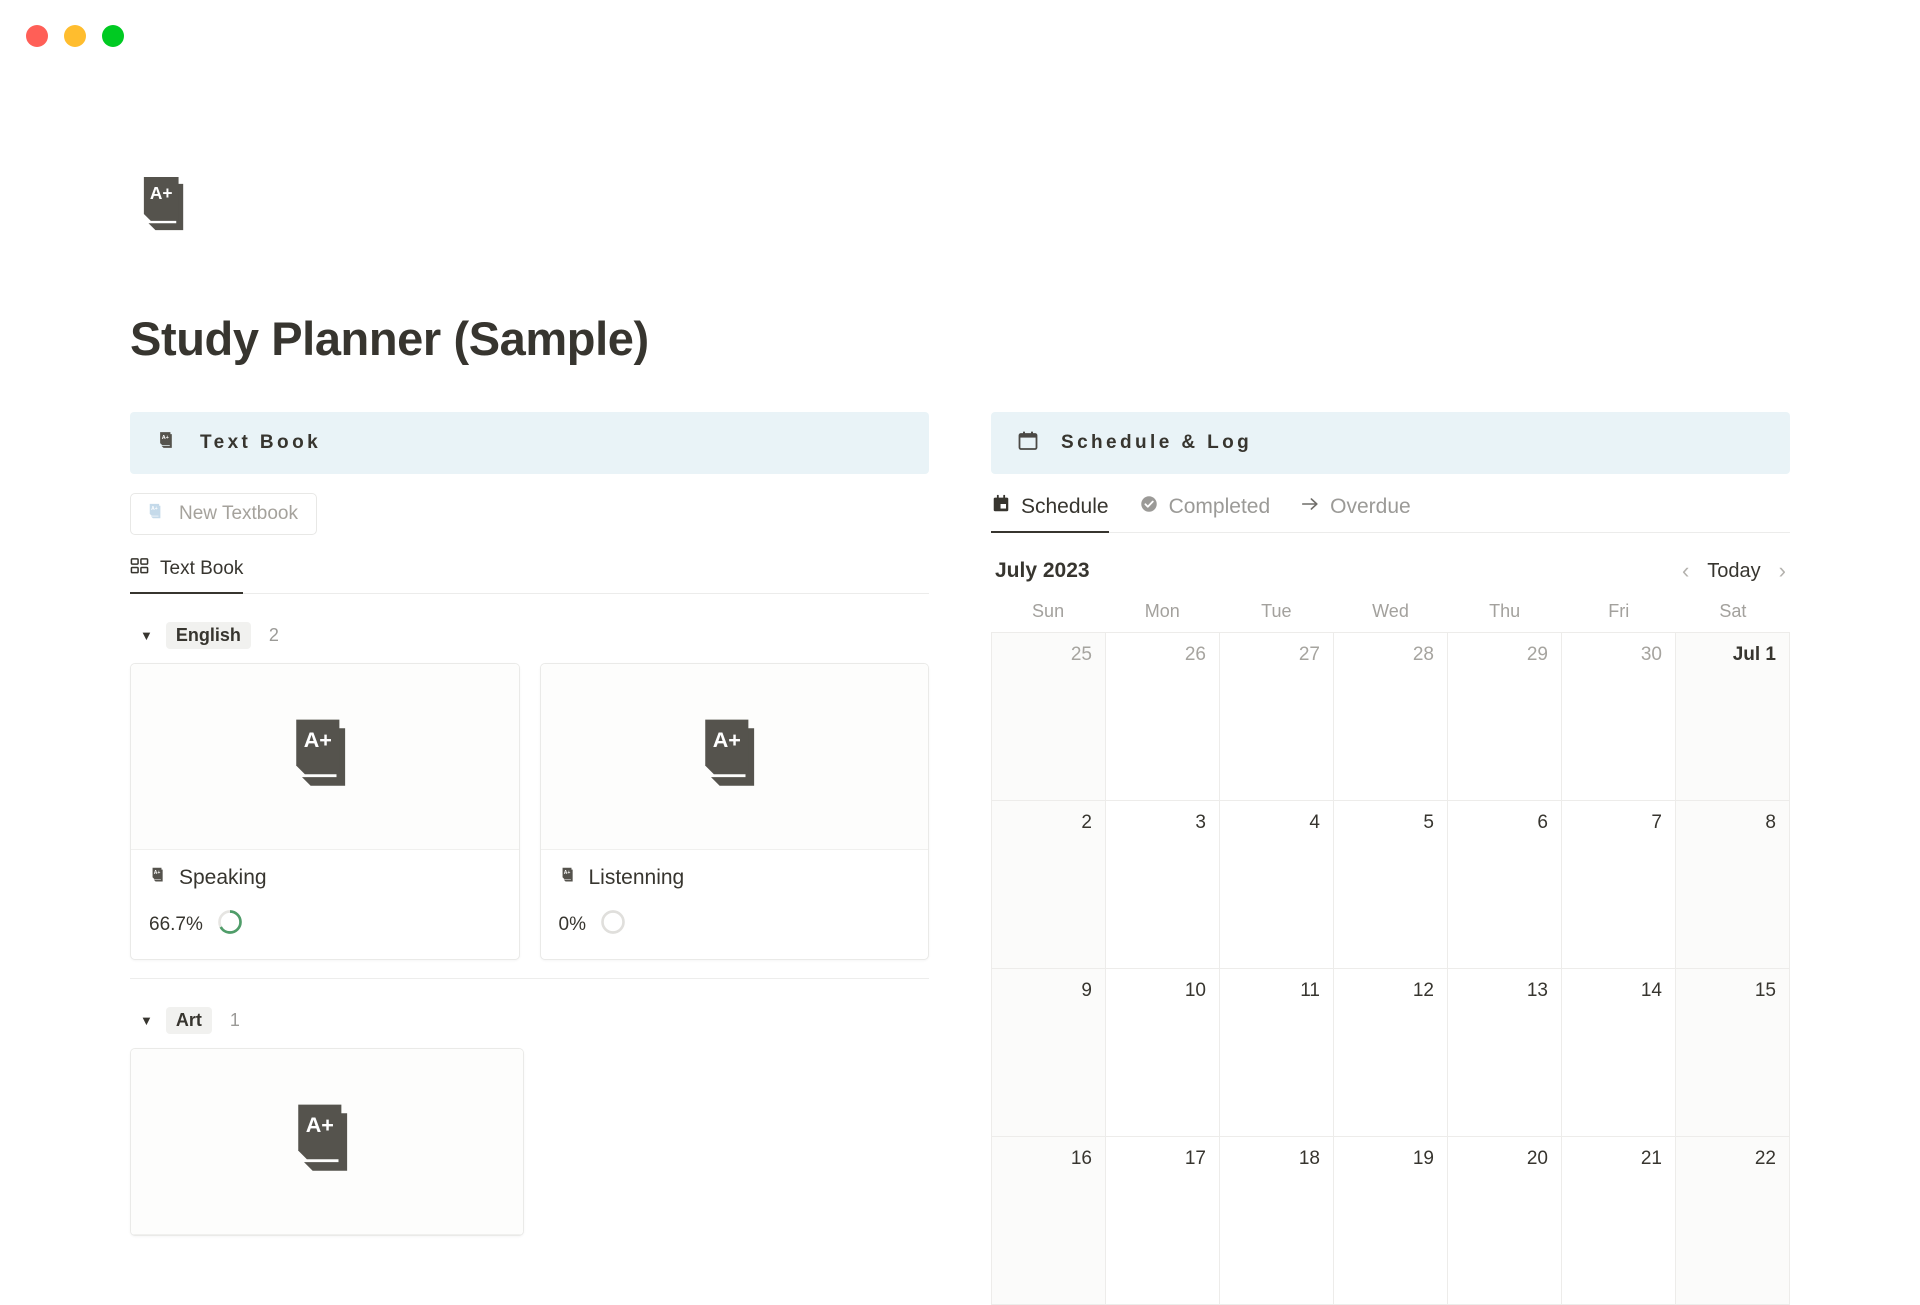 Image resolution: width=1920 pixels, height=1305 pixels. Describe the element at coordinates (1542, 823) in the screenshot. I see `day-number: 6` at that location.